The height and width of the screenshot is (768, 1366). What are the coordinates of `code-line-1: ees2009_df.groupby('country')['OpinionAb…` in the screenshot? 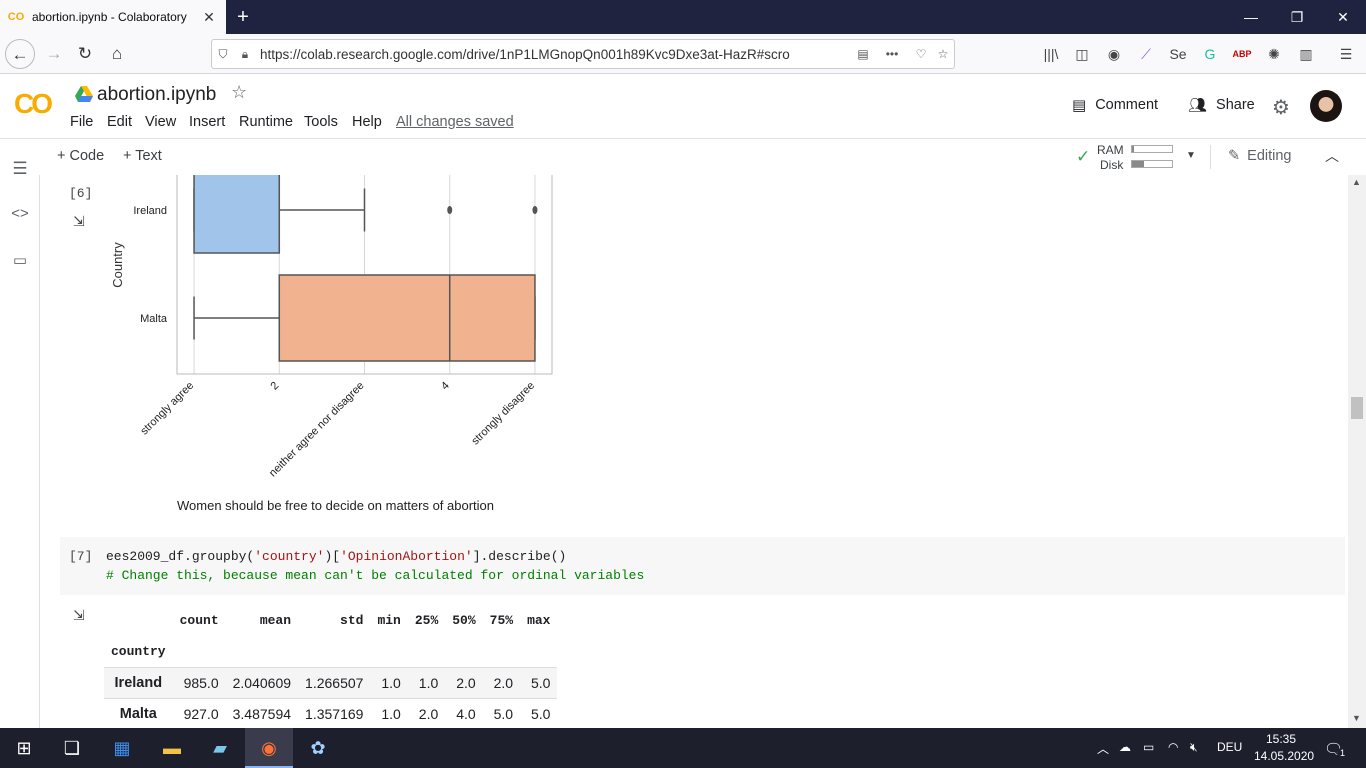 It's located at (336, 556).